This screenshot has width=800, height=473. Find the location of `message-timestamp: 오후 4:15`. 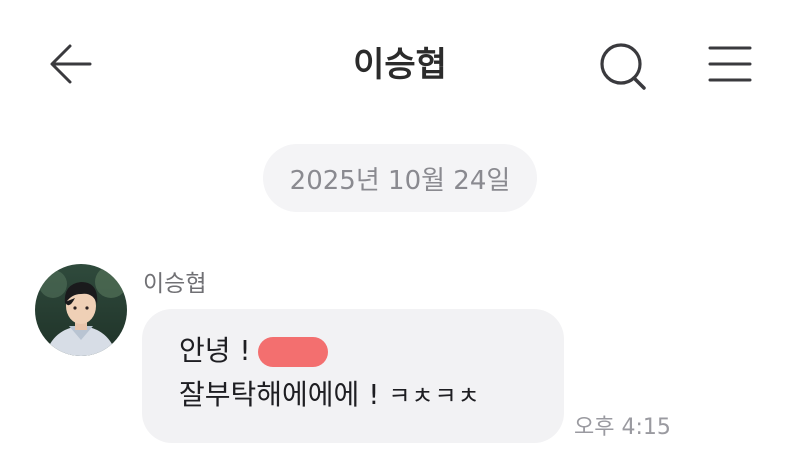

message-timestamp: 오후 4:15 is located at coordinates (622, 427).